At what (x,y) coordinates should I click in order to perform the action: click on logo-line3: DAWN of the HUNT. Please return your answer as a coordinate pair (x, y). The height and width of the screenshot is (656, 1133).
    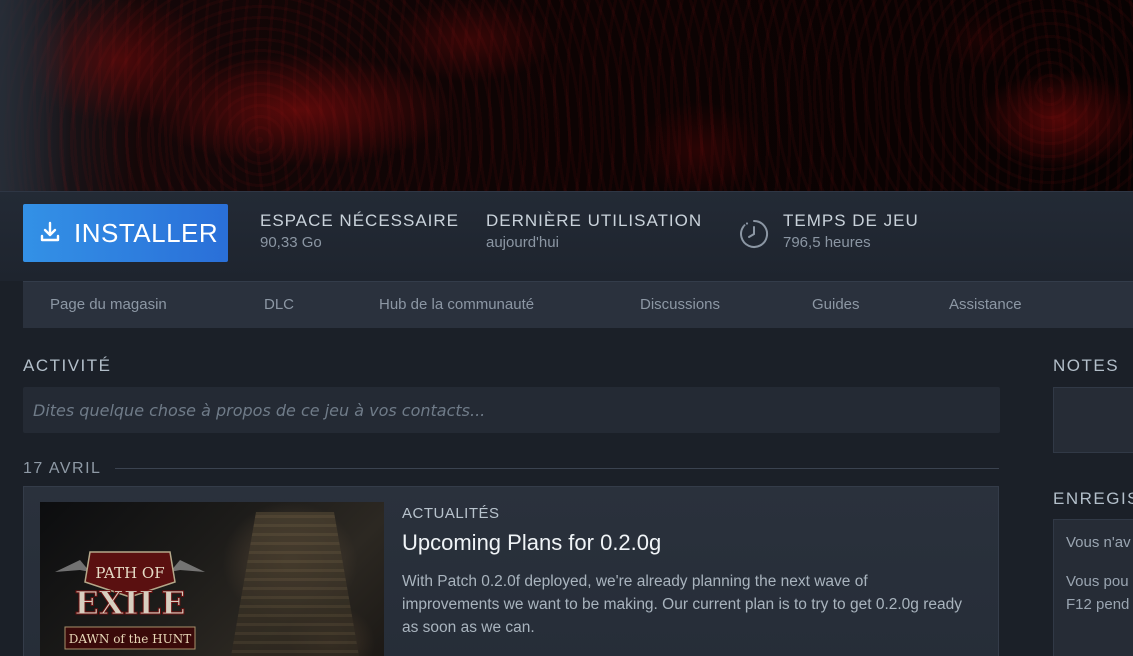
    Looking at the image, I should click on (130, 639).